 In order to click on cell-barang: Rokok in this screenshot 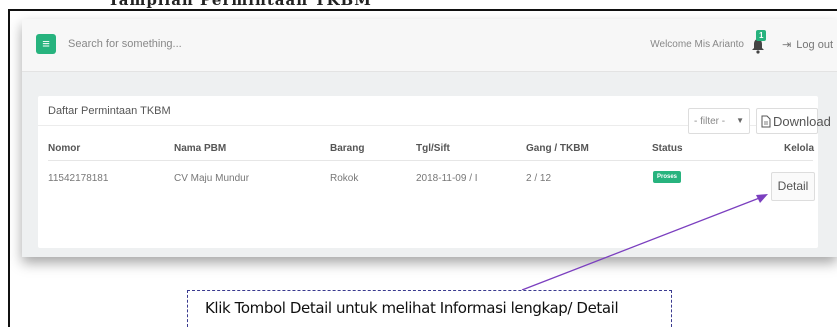, I will do `click(344, 178)`.